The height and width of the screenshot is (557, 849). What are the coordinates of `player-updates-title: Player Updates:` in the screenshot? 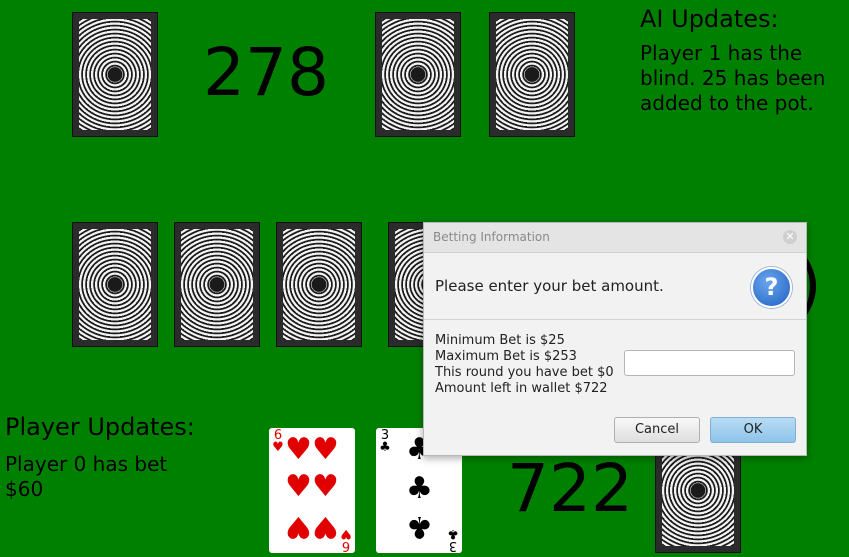 It's located at (100, 427).